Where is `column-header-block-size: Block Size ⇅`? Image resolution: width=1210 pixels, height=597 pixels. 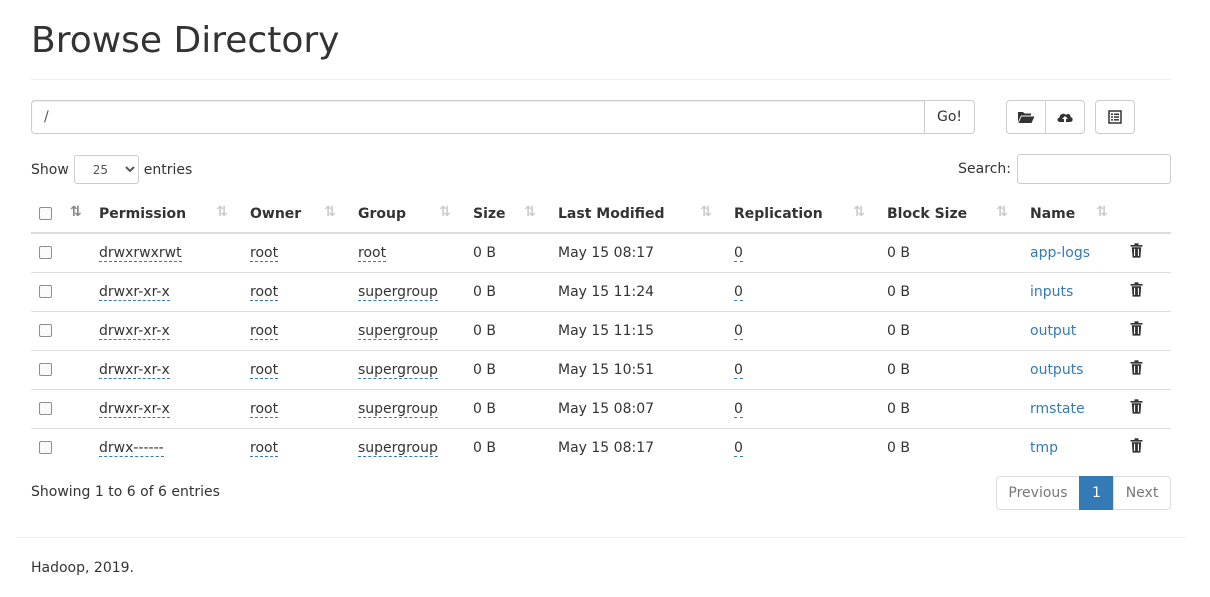 column-header-block-size: Block Size ⇅ is located at coordinates (950, 214).